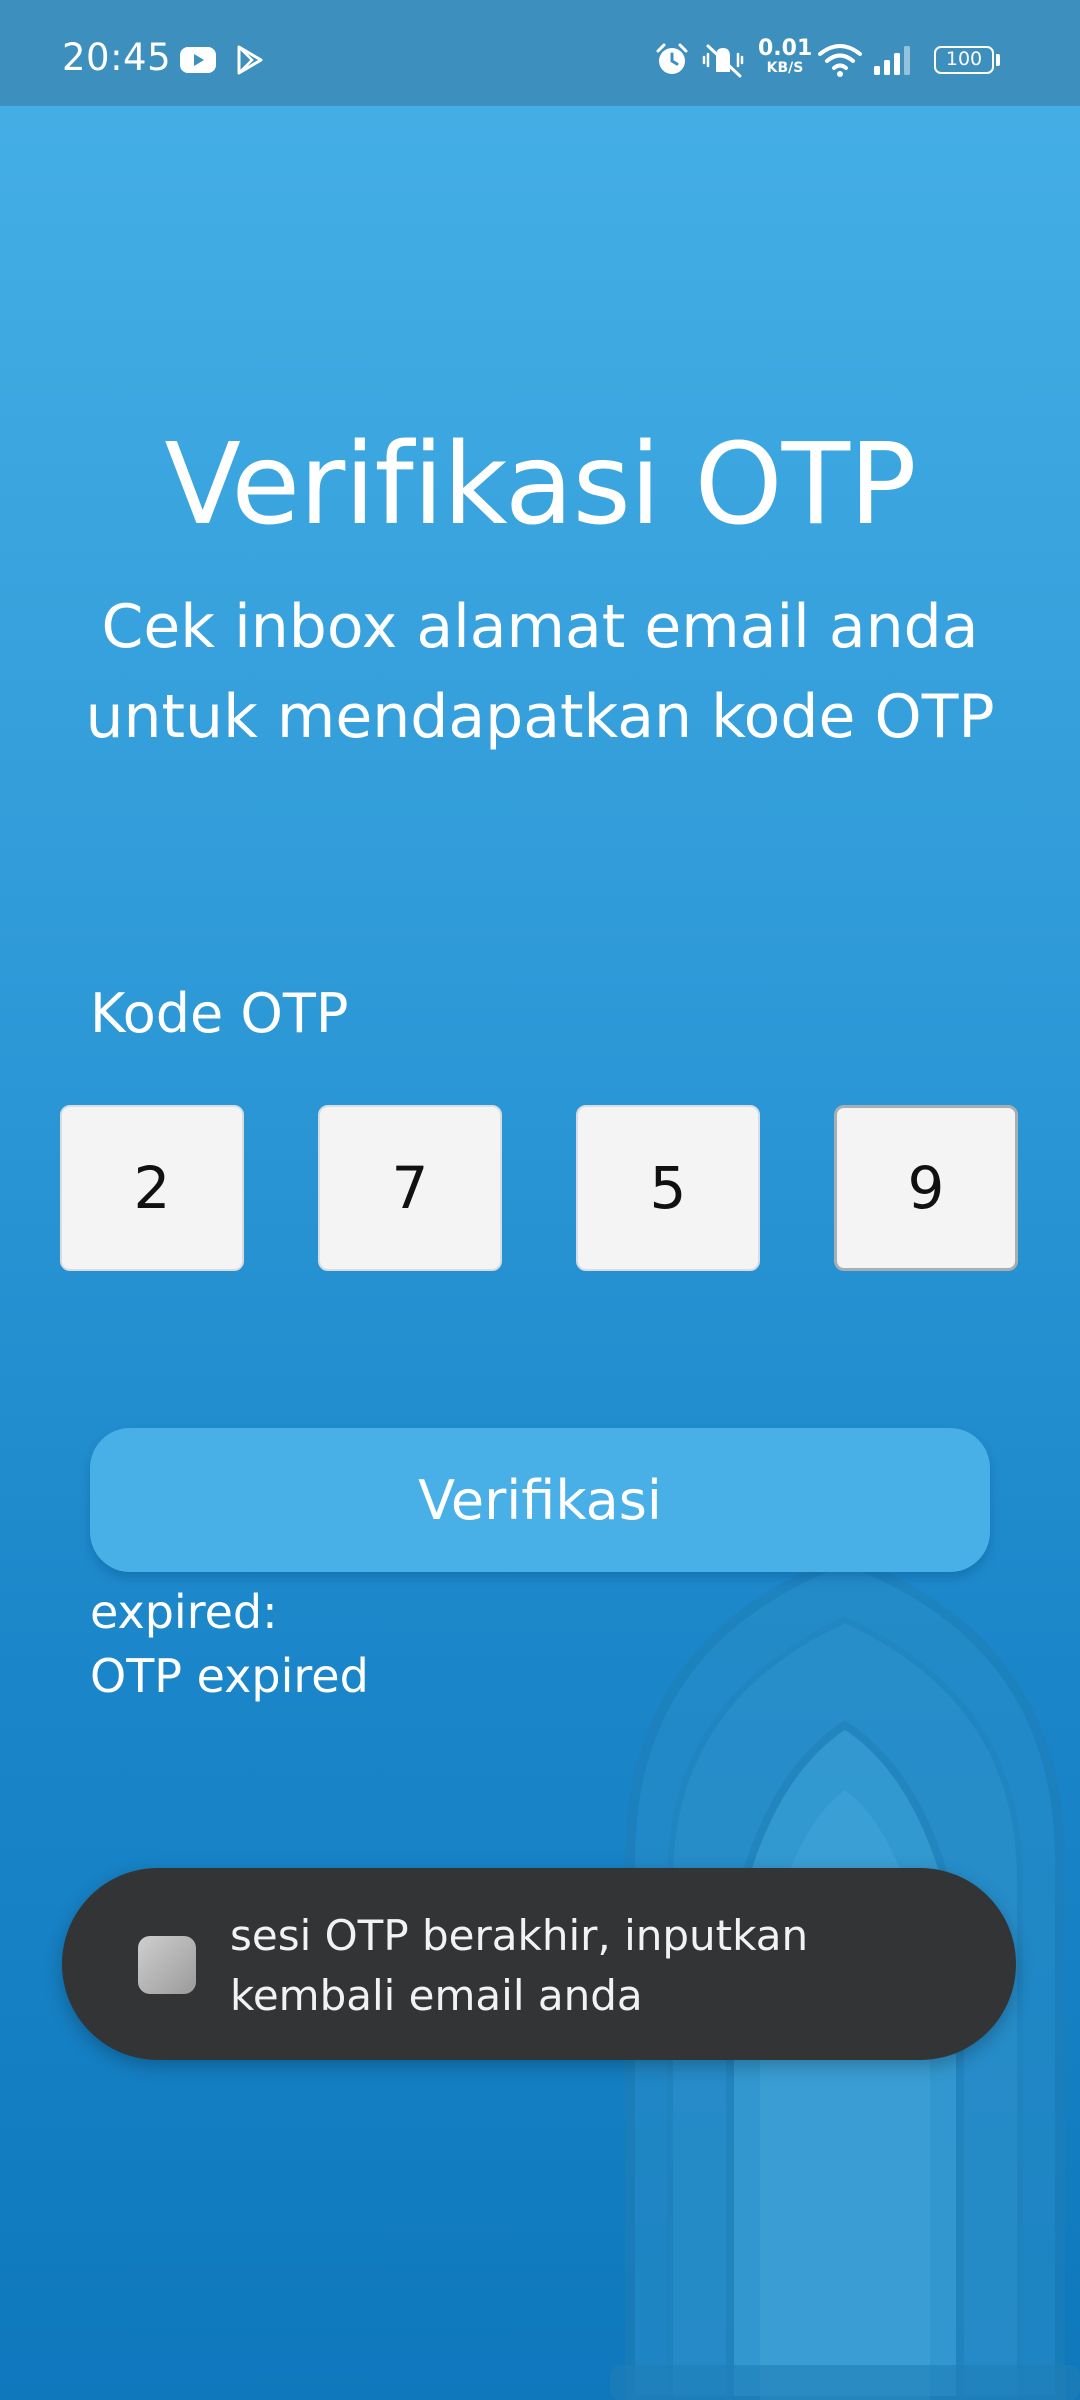  I want to click on wifi-icon, so click(840, 62).